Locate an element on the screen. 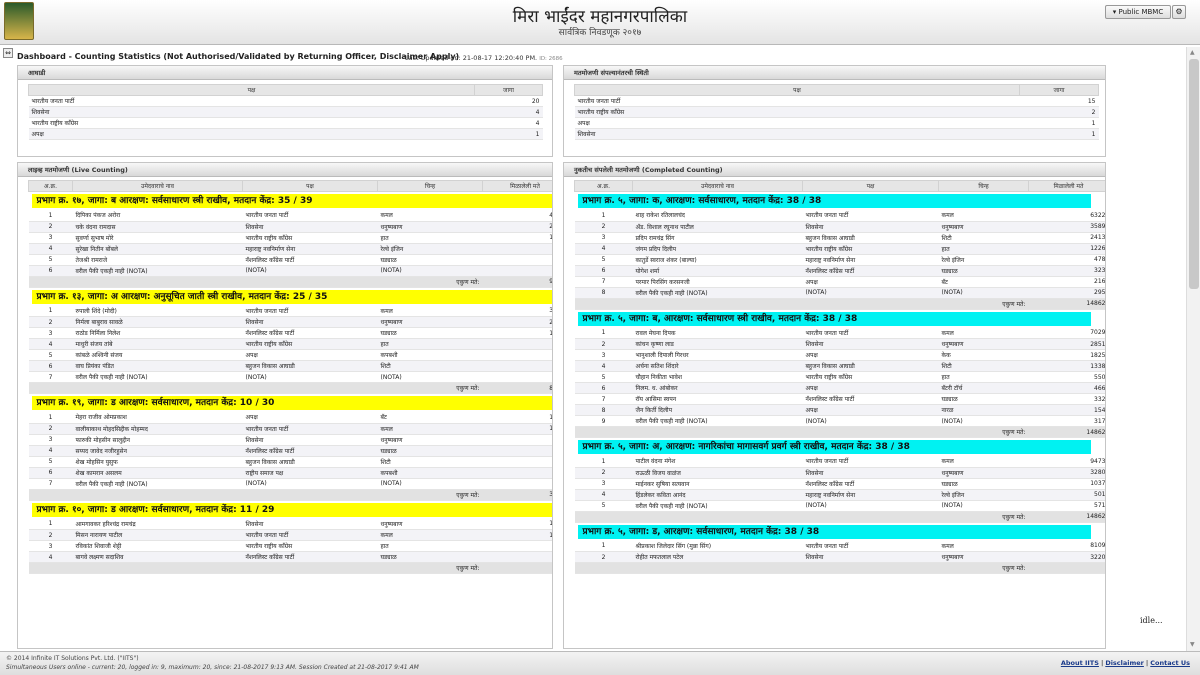  total-row: एकुण मते: 14862 is located at coordinates (839, 432).